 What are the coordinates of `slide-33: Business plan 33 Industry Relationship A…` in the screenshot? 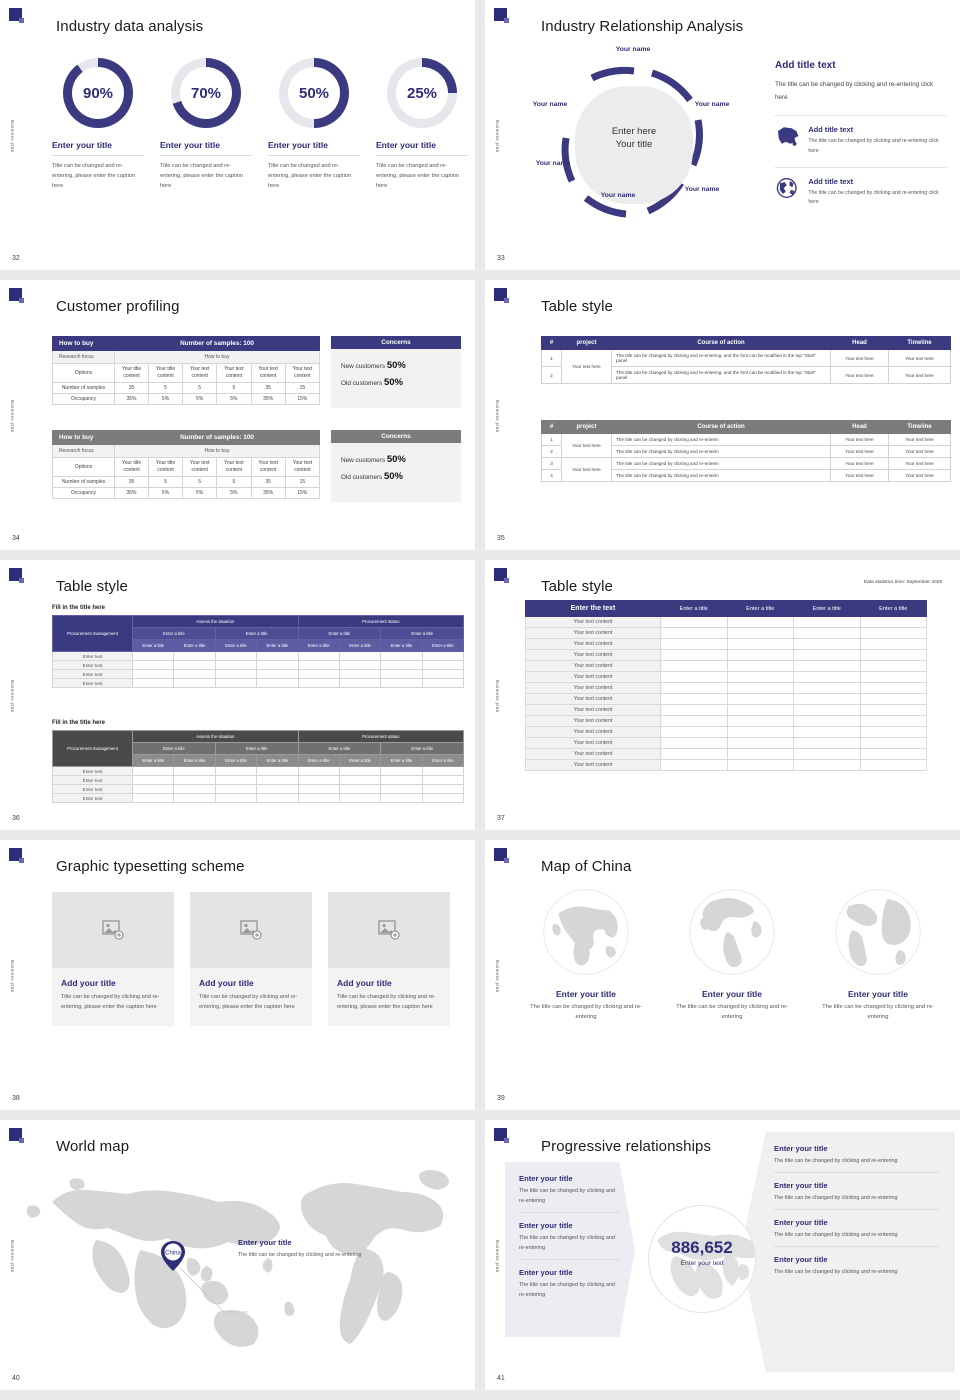 It's located at (720, 140).